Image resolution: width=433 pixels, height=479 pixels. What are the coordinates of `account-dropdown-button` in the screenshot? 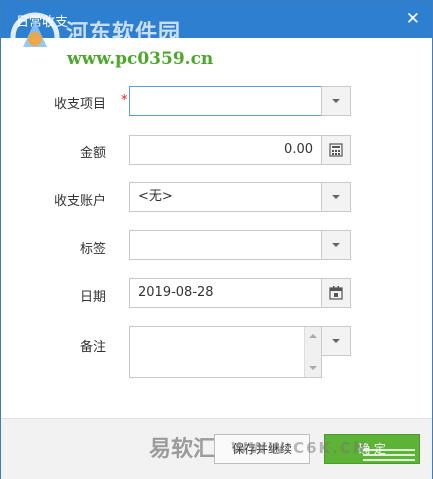 It's located at (336, 197).